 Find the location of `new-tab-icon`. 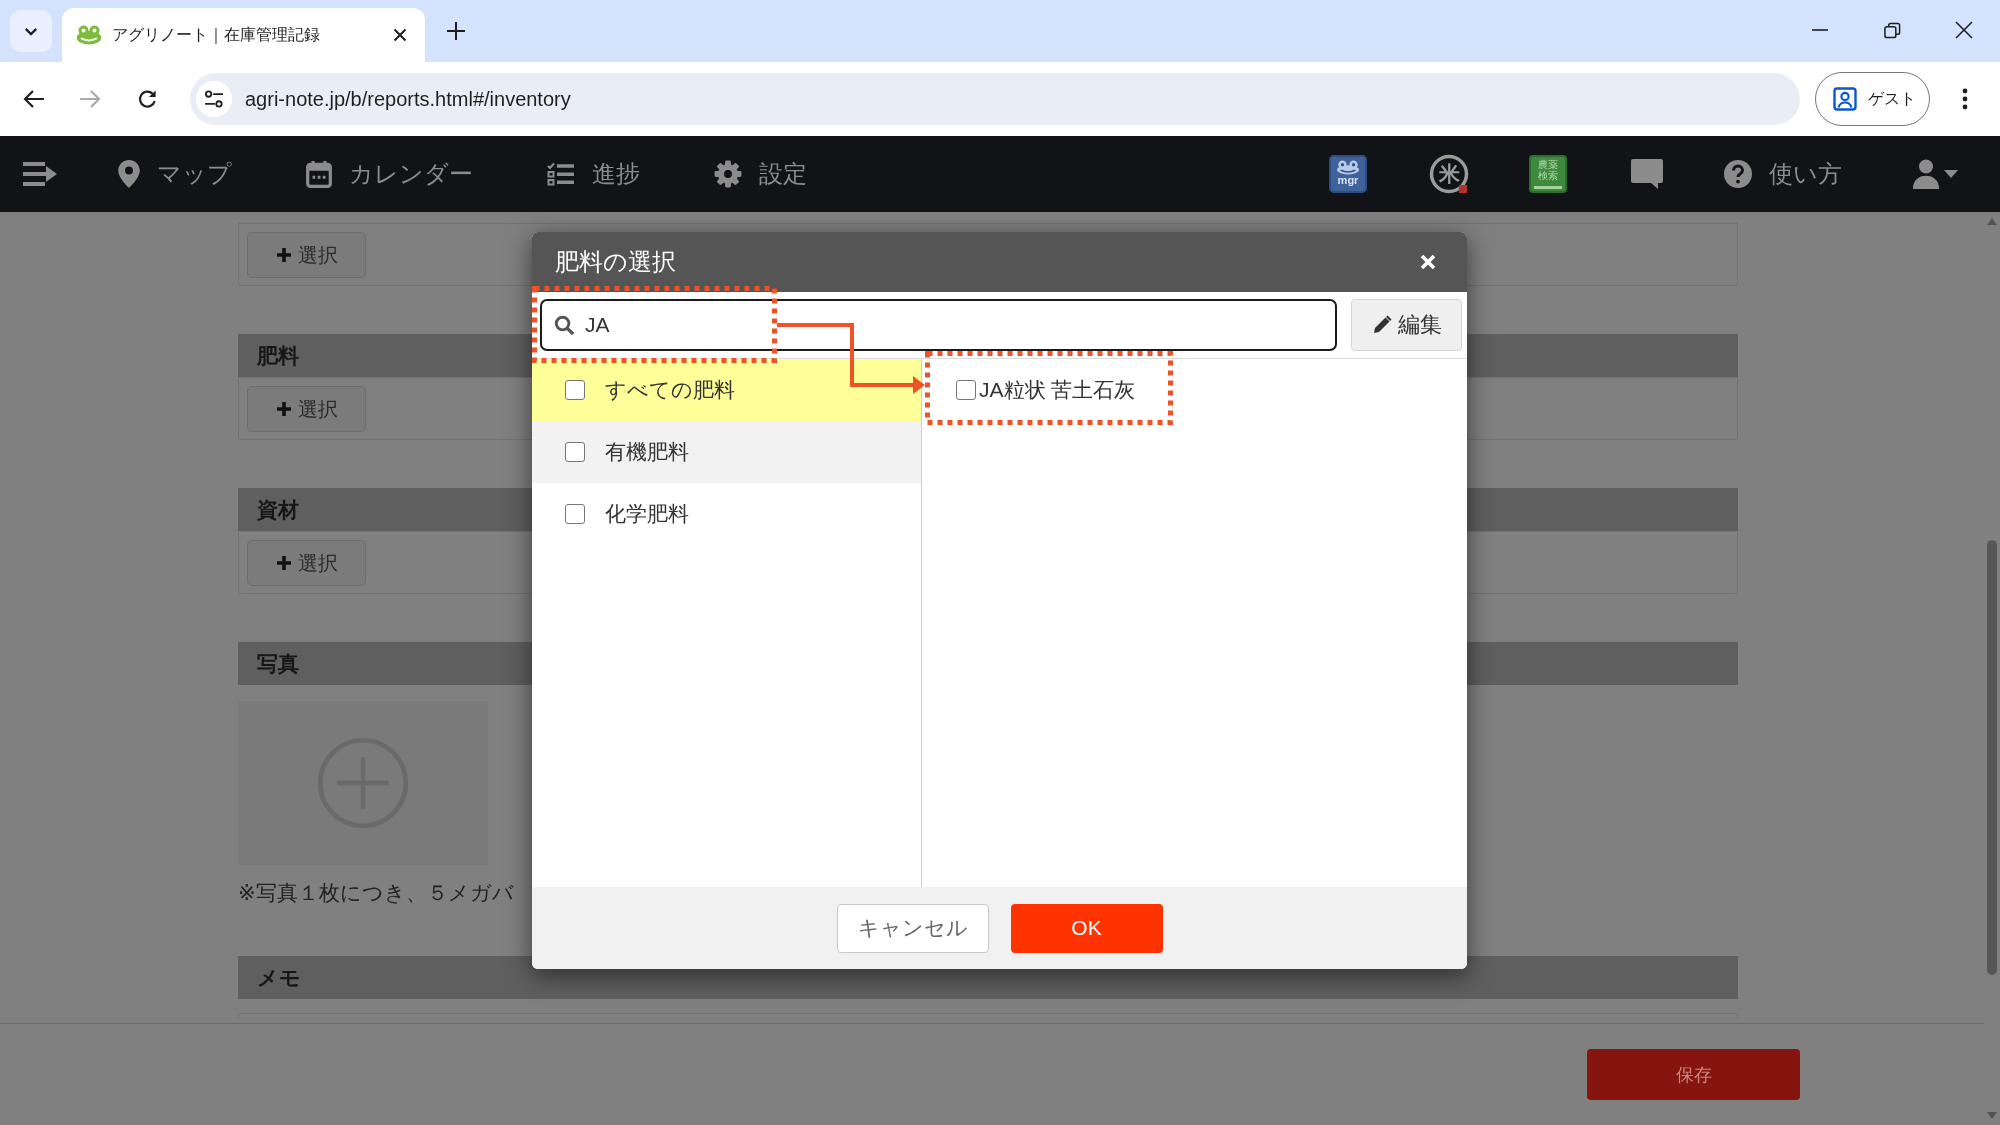

new-tab-icon is located at coordinates (456, 31).